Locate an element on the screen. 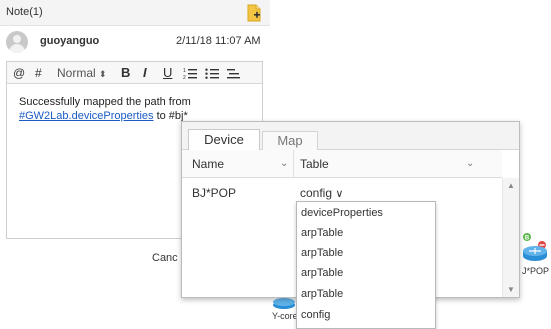 This screenshot has height=329, width=551. note-title: Note(1) is located at coordinates (24, 12).